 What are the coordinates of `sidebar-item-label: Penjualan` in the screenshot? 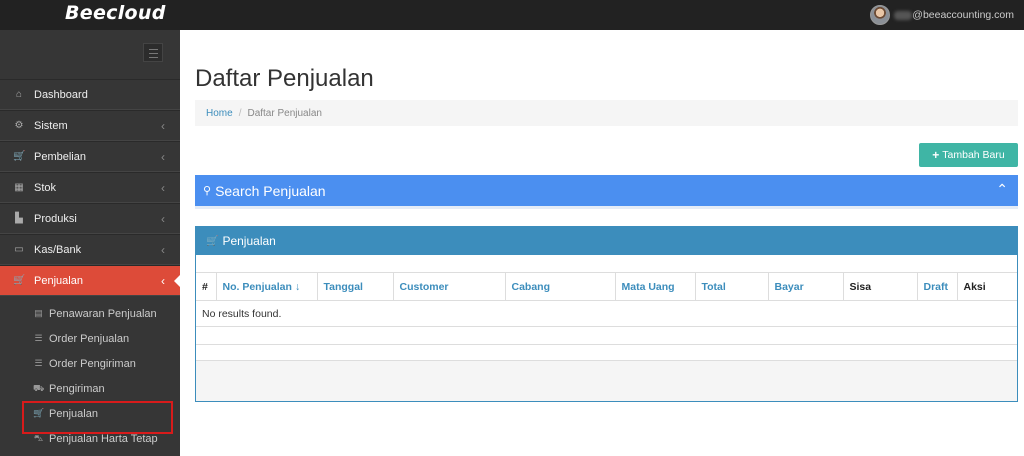 It's located at (58, 280).